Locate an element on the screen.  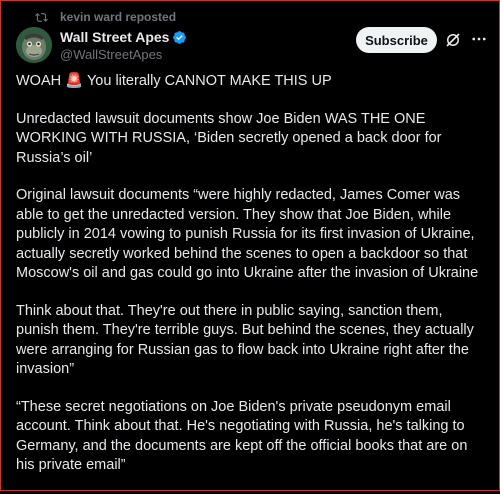
grok-icon is located at coordinates (453, 40).